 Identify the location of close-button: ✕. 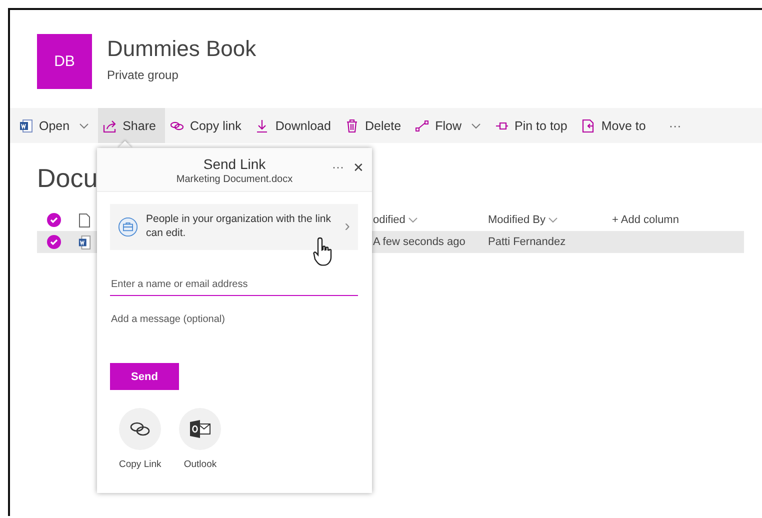
(358, 167).